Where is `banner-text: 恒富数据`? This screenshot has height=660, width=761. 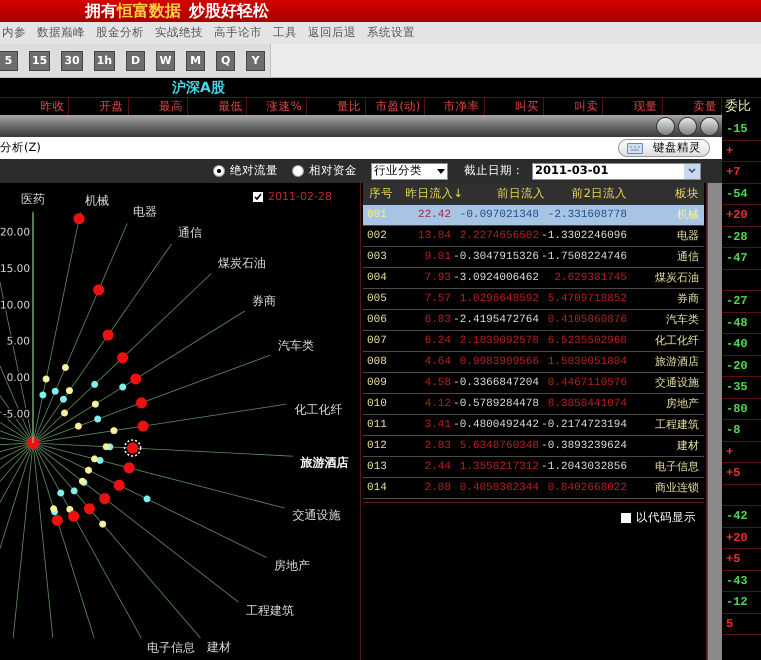 banner-text: 恒富数据 is located at coordinates (149, 11).